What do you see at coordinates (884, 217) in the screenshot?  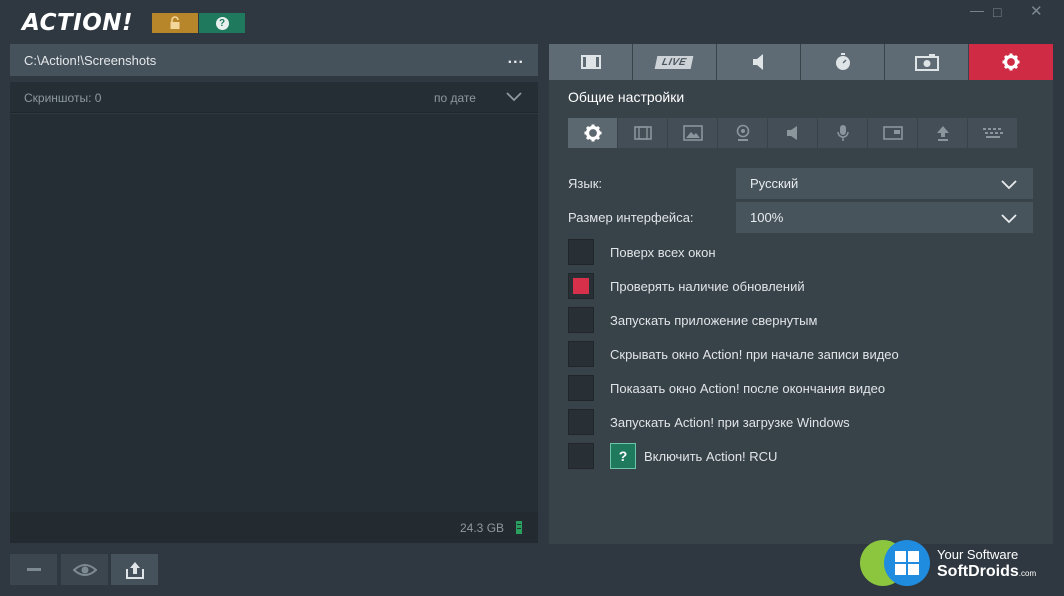 I see `ui-size-select: 100%` at bounding box center [884, 217].